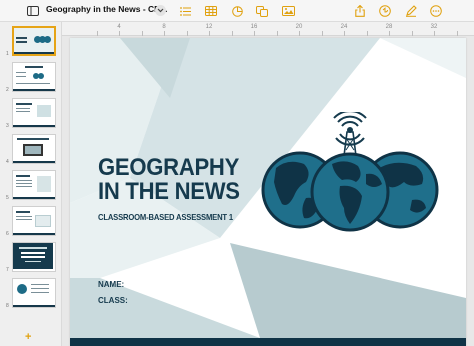 The width and height of the screenshot is (474, 346). I want to click on slide-thumbnail: 2, so click(30, 77).